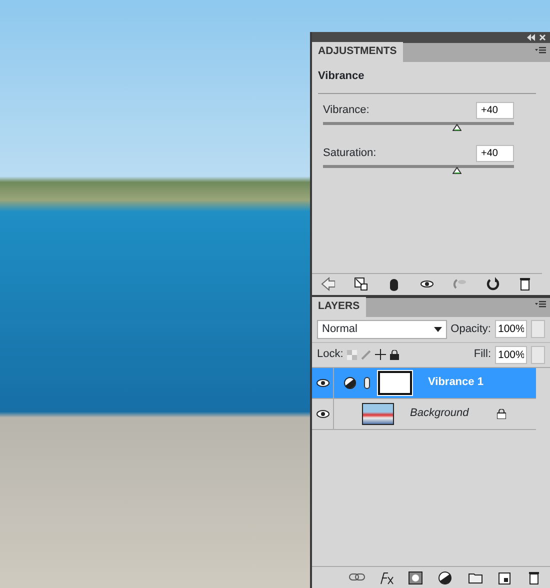 Image resolution: width=550 pixels, height=588 pixels. Describe the element at coordinates (476, 577) in the screenshot. I see `folder-icon` at that location.